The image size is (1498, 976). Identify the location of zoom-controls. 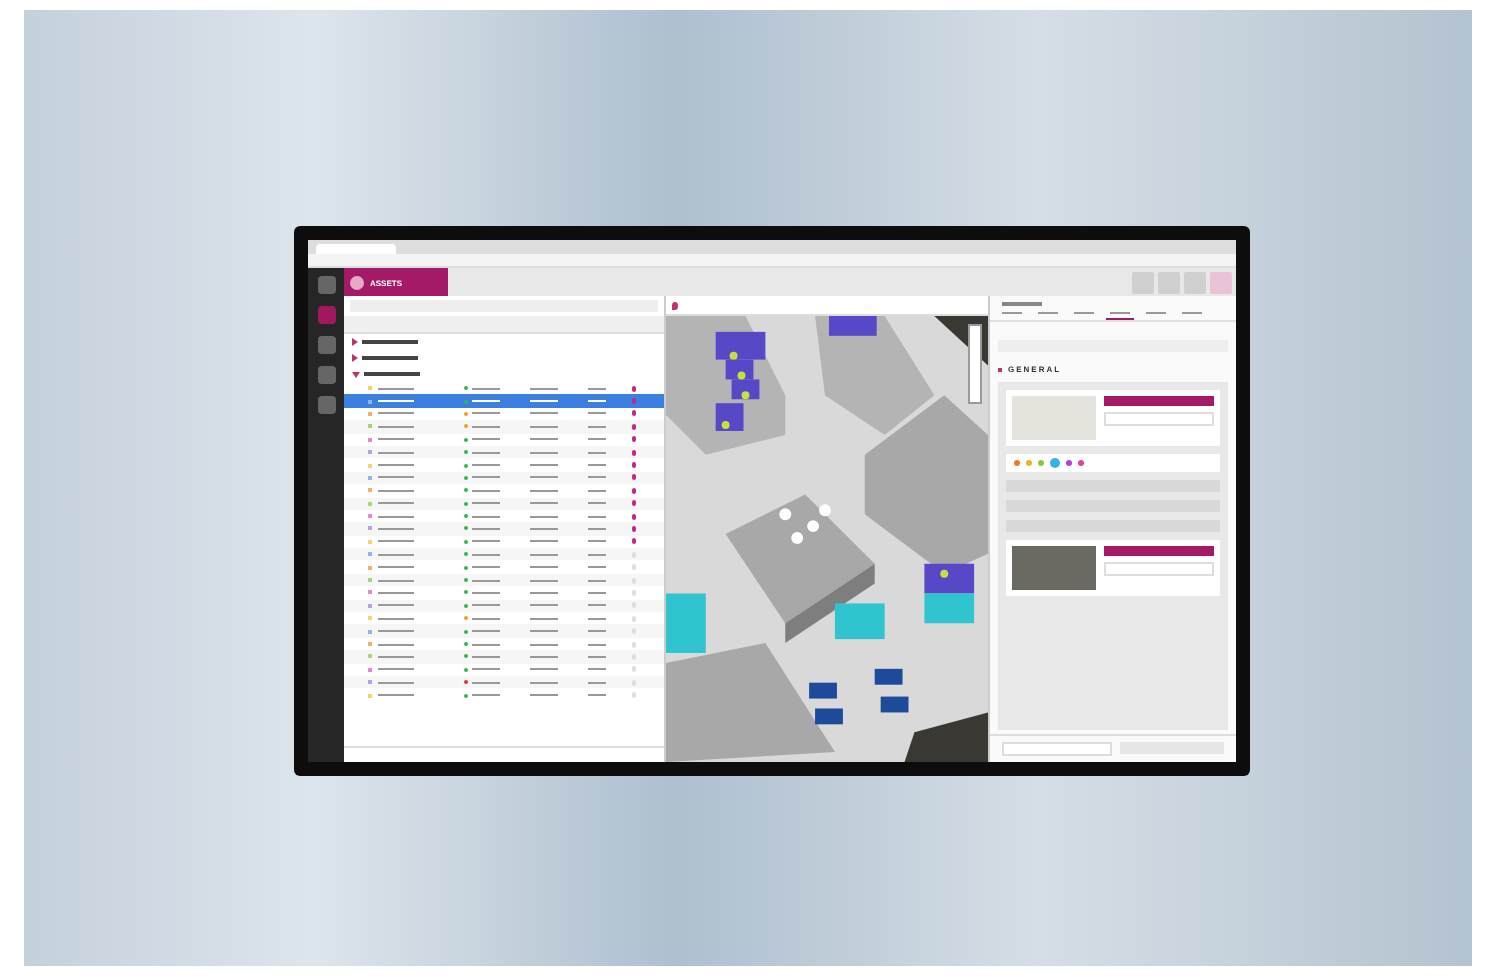
(975, 364).